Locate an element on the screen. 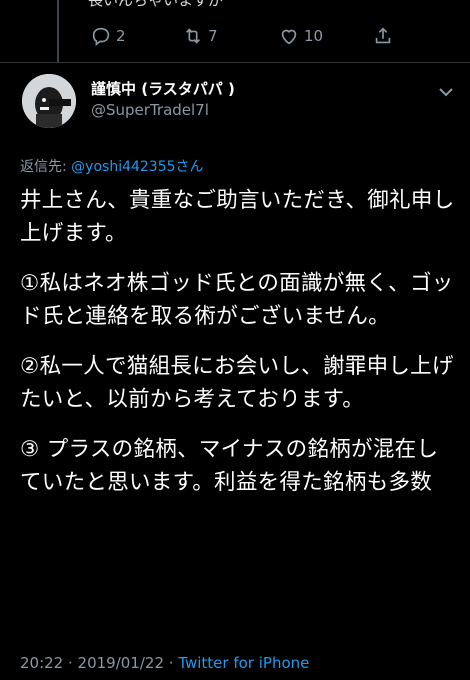  tweet-divider is located at coordinates (235, 62).